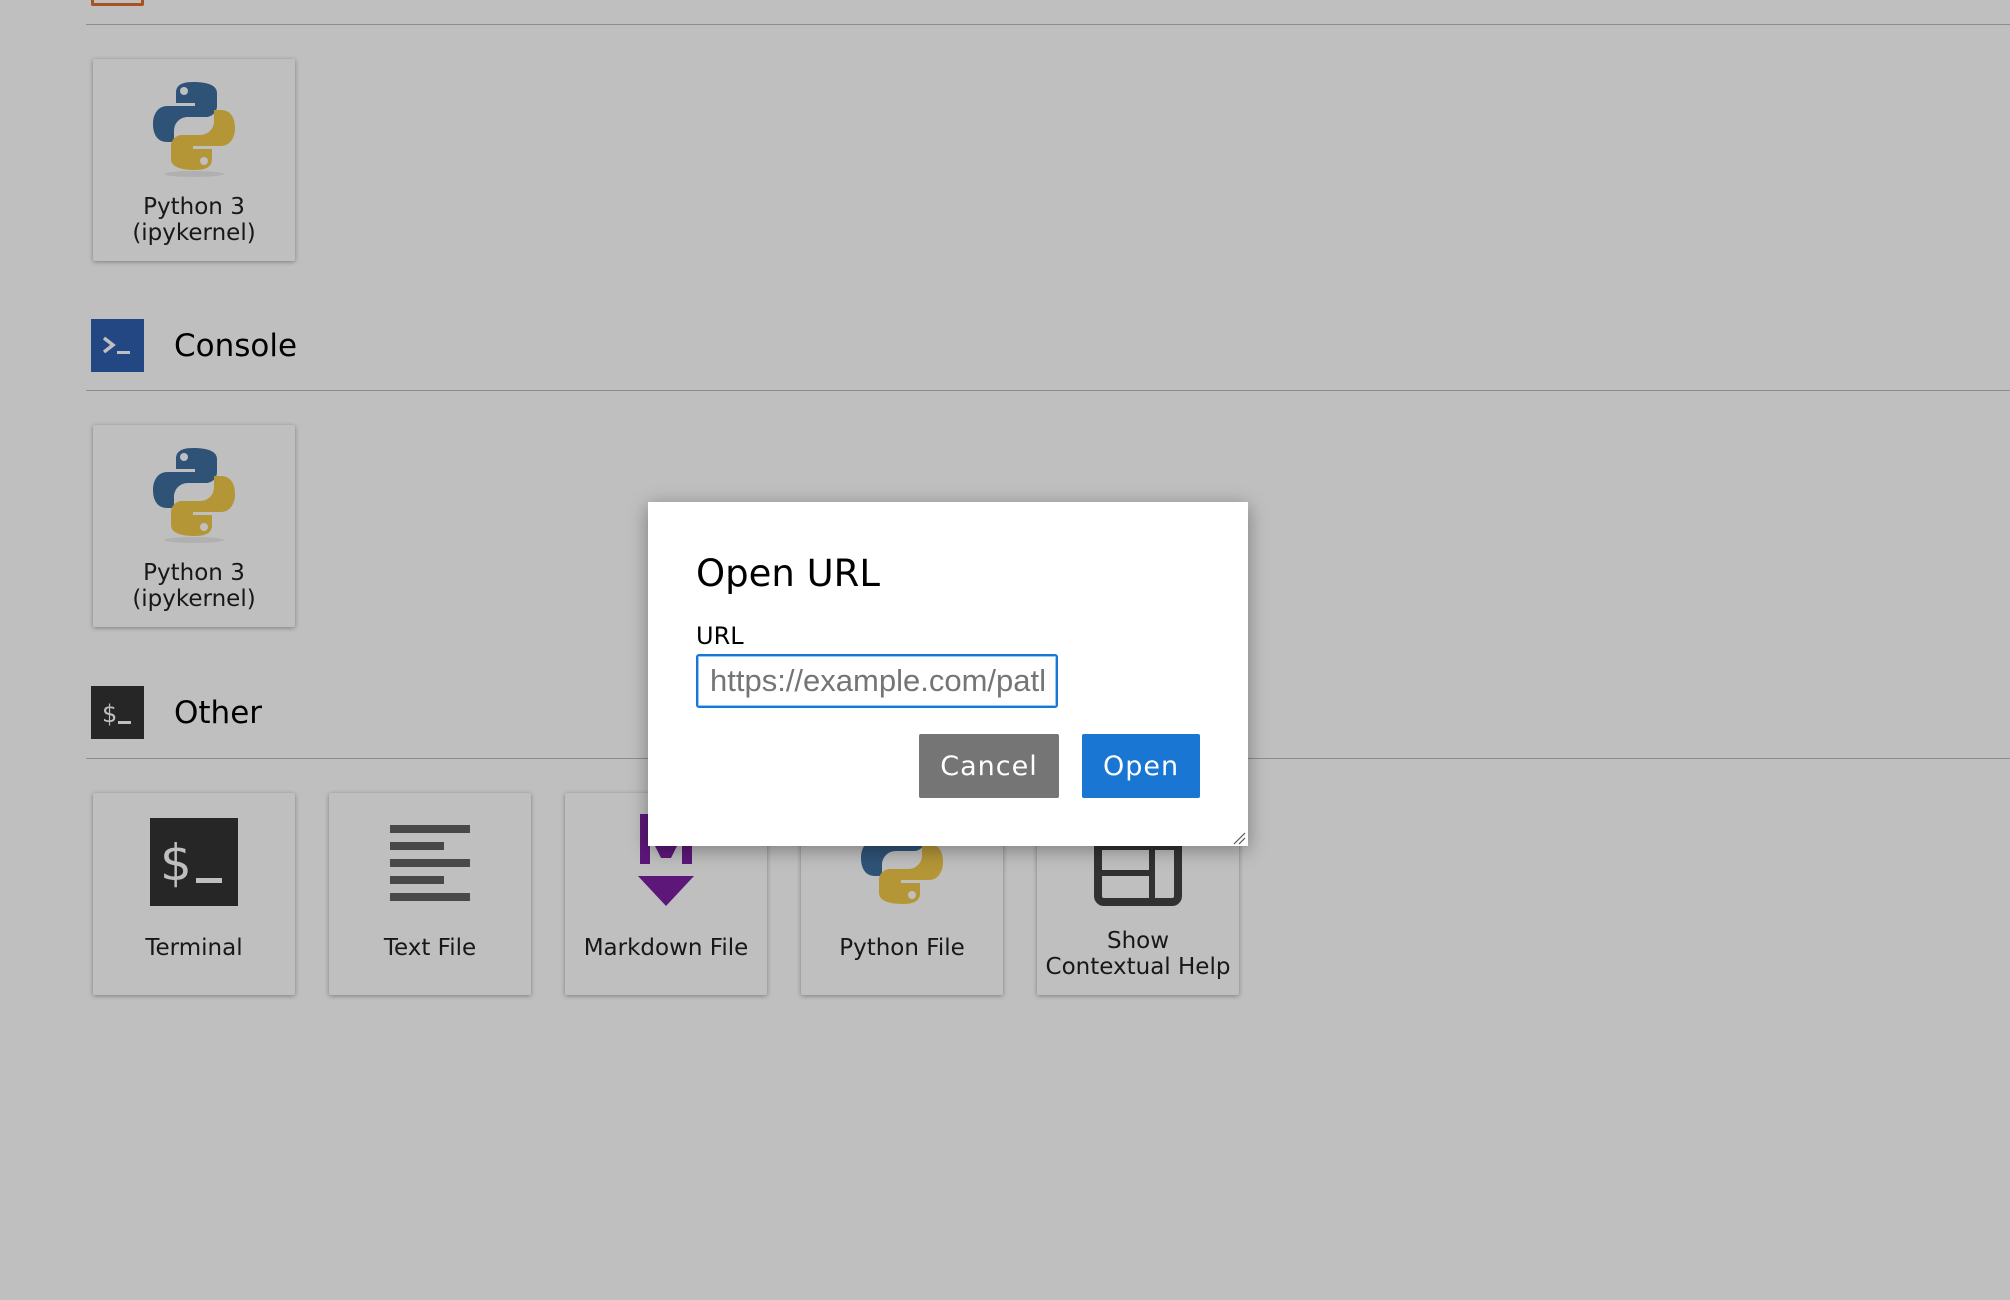 The width and height of the screenshot is (2010, 1300). I want to click on open-url-dialog: Open URL URL Cancel Open, so click(948, 674).